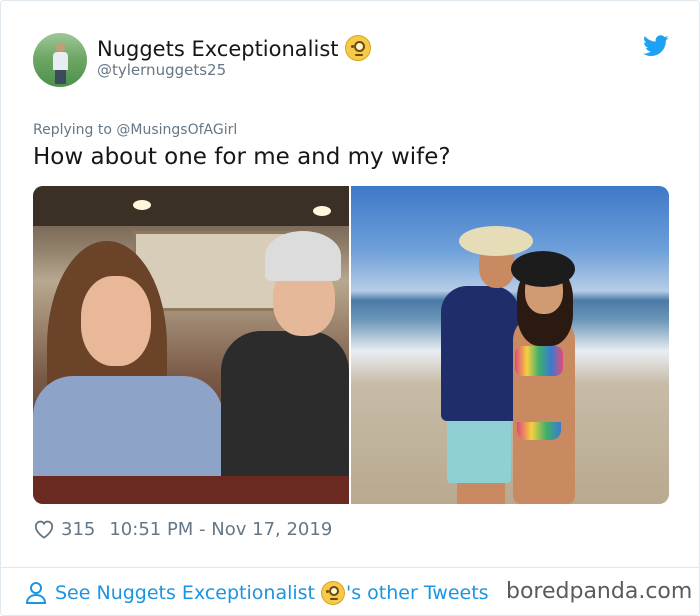  I want to click on see-other-tweets-suffix: 's other Tweets, so click(417, 593).